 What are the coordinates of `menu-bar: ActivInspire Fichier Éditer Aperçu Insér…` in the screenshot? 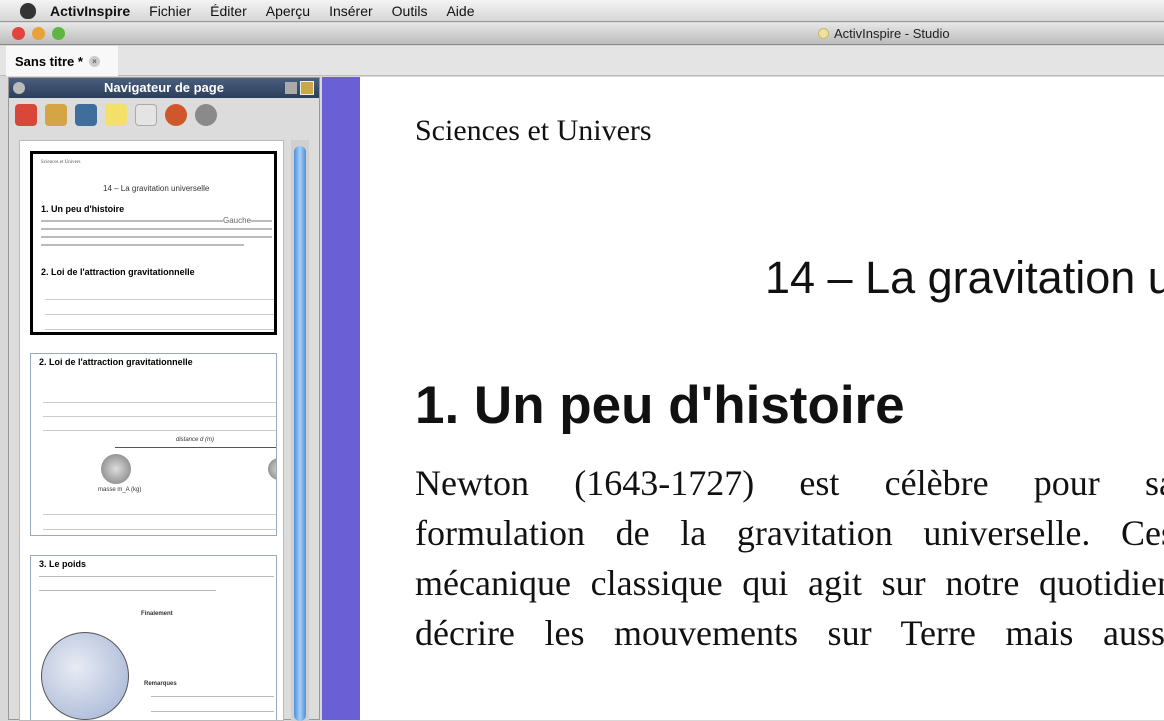 It's located at (582, 11).